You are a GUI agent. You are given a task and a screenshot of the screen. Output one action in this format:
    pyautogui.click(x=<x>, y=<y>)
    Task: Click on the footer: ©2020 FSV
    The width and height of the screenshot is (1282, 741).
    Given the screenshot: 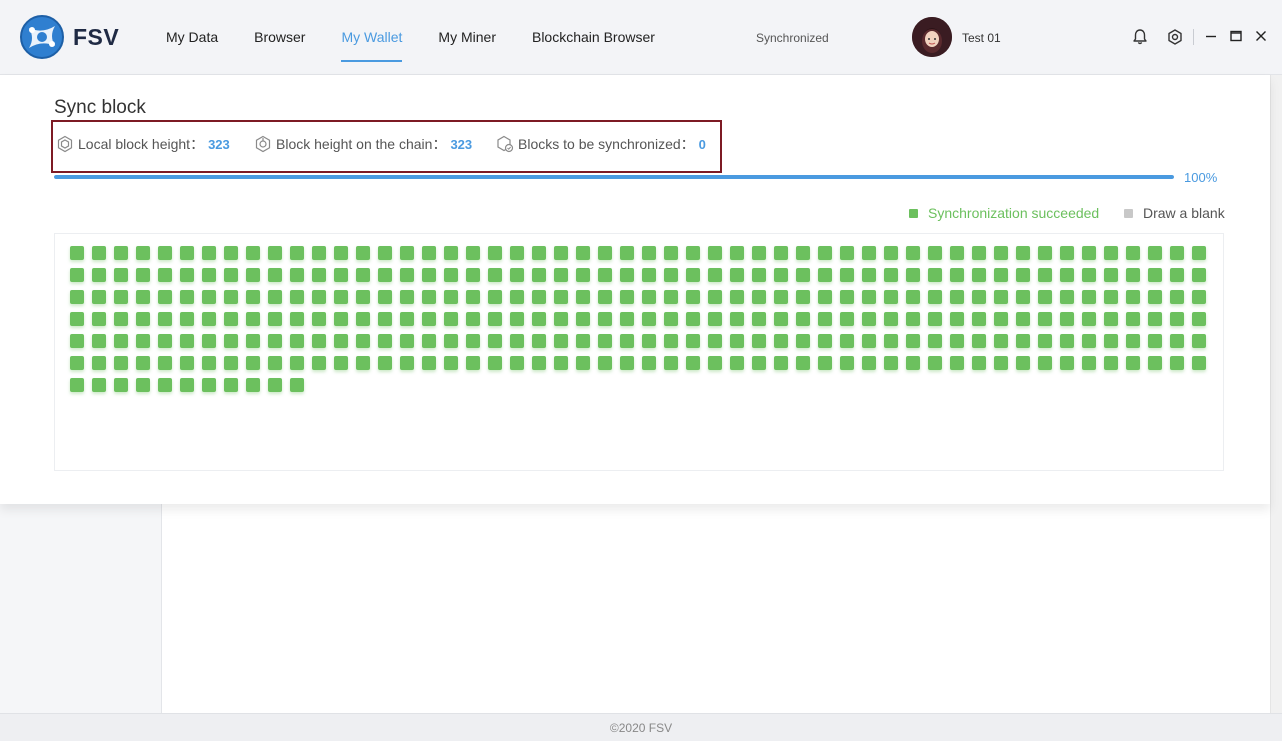 What is the action you would take?
    pyautogui.click(x=641, y=727)
    